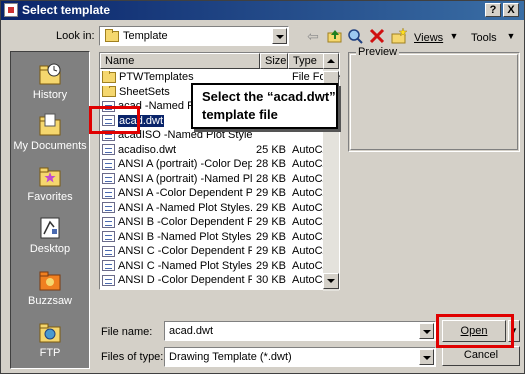 The image size is (525, 374). What do you see at coordinates (144, 91) in the screenshot?
I see `file-name-cell: SheetSets` at bounding box center [144, 91].